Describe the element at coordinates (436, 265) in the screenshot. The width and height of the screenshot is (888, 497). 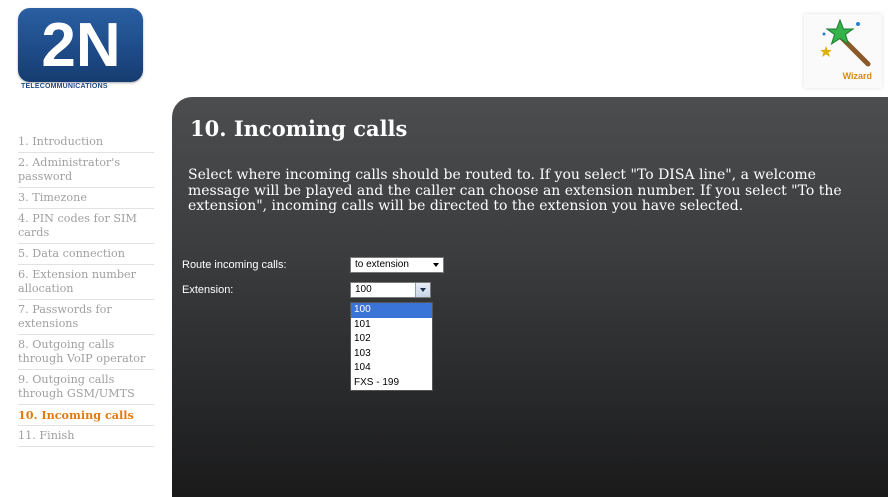
I see `chevron-down-icon` at that location.